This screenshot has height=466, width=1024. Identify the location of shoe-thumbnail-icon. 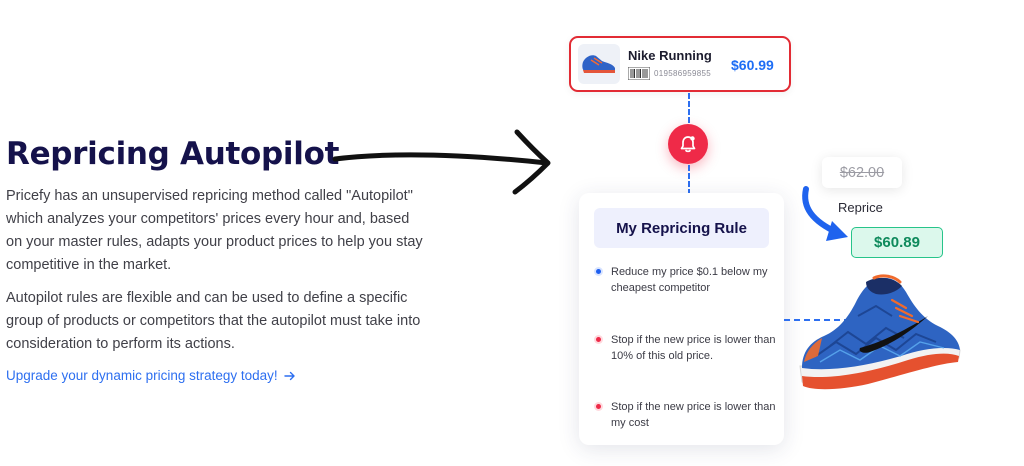
(598, 64).